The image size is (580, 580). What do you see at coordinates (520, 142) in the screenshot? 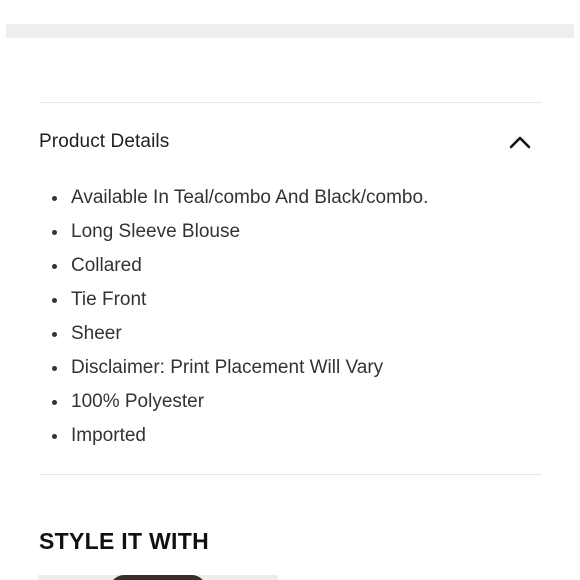
I see `chevron-up-icon` at bounding box center [520, 142].